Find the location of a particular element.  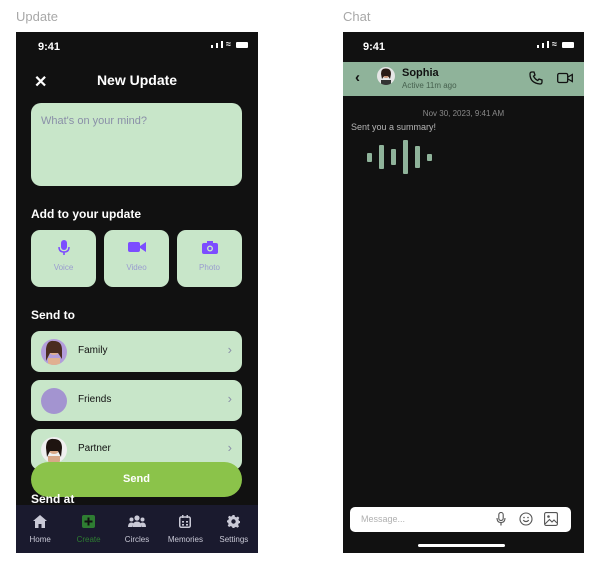

message-timestamp: Nov 30, 2023, 9:41 AM is located at coordinates (463, 113).